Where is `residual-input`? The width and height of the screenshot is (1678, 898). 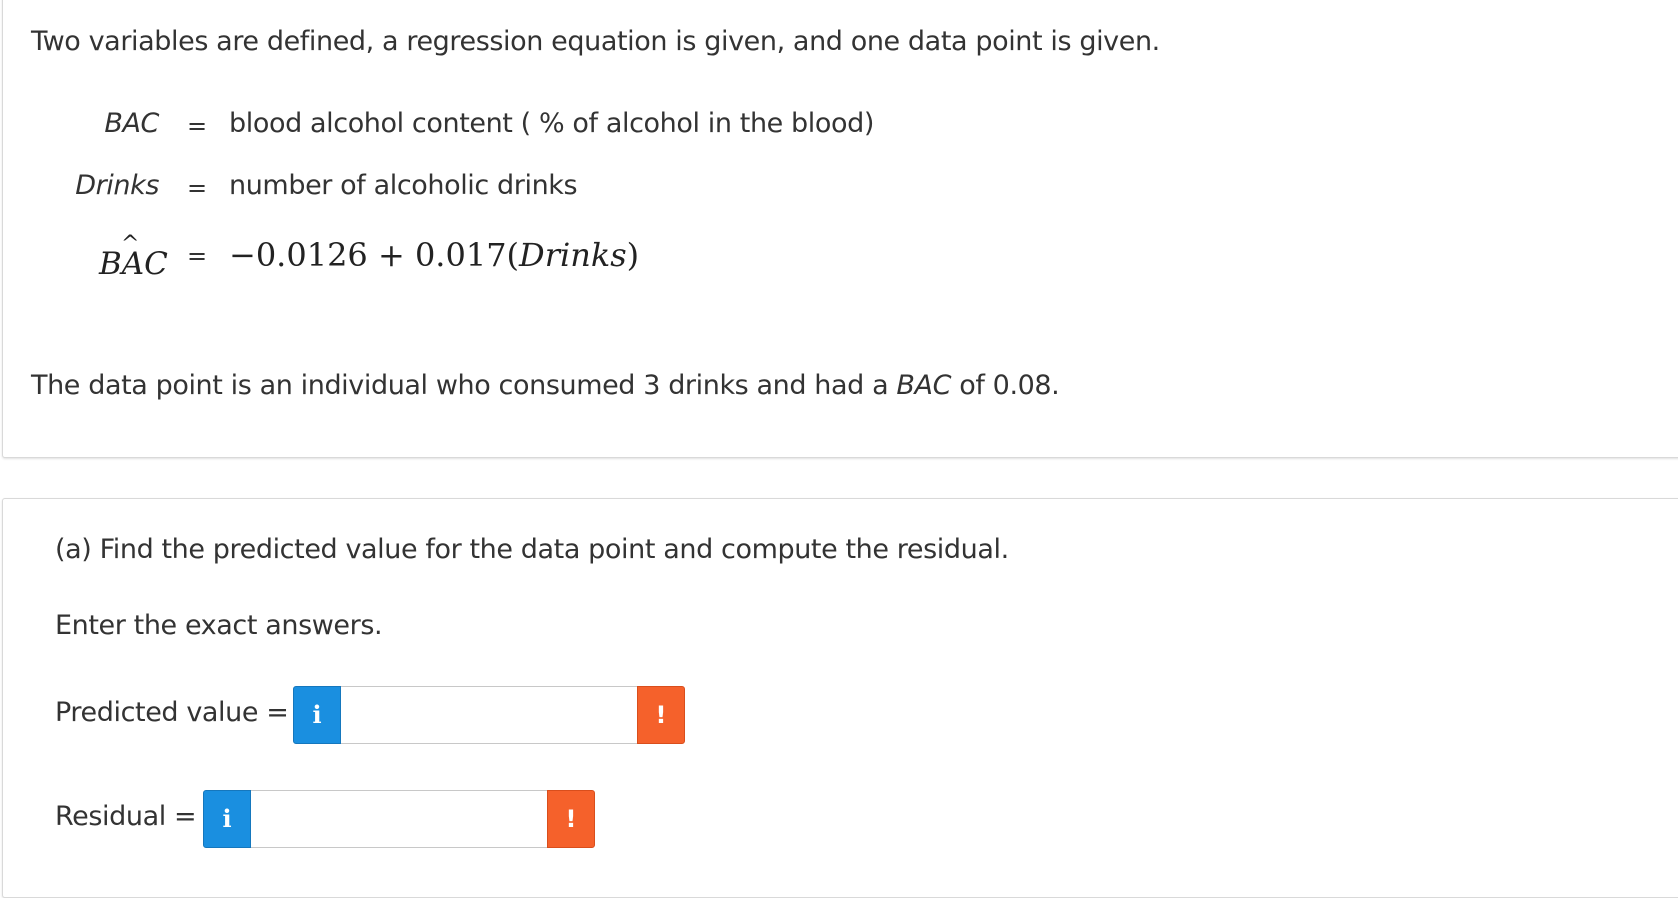 residual-input is located at coordinates (399, 819).